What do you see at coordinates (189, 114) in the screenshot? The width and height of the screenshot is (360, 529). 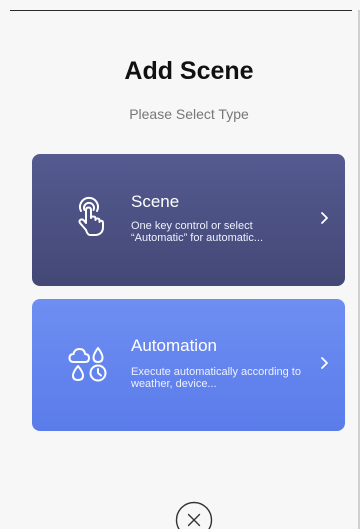 I see `page-subtitle: Please Select Type` at bounding box center [189, 114].